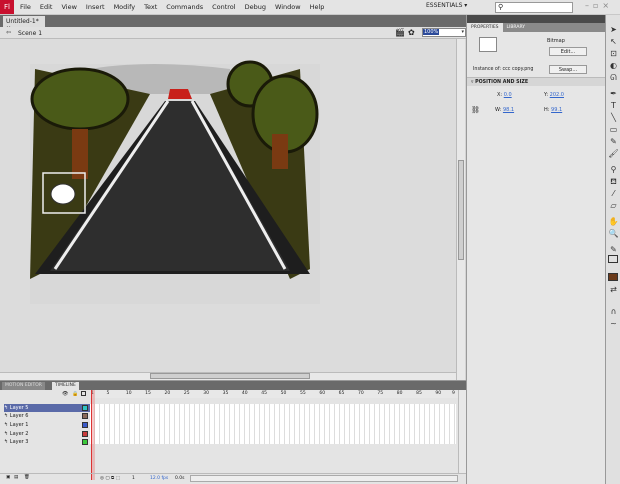  Describe the element at coordinates (613, 154) in the screenshot. I see `brush-icon: 🖌` at that location.